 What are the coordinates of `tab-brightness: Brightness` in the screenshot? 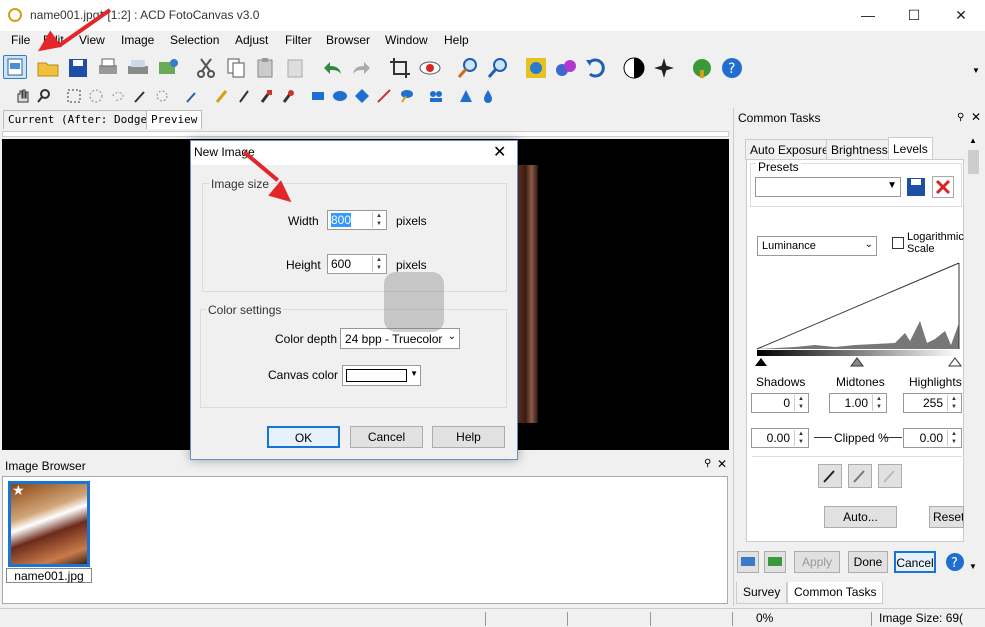 It's located at (859, 149).